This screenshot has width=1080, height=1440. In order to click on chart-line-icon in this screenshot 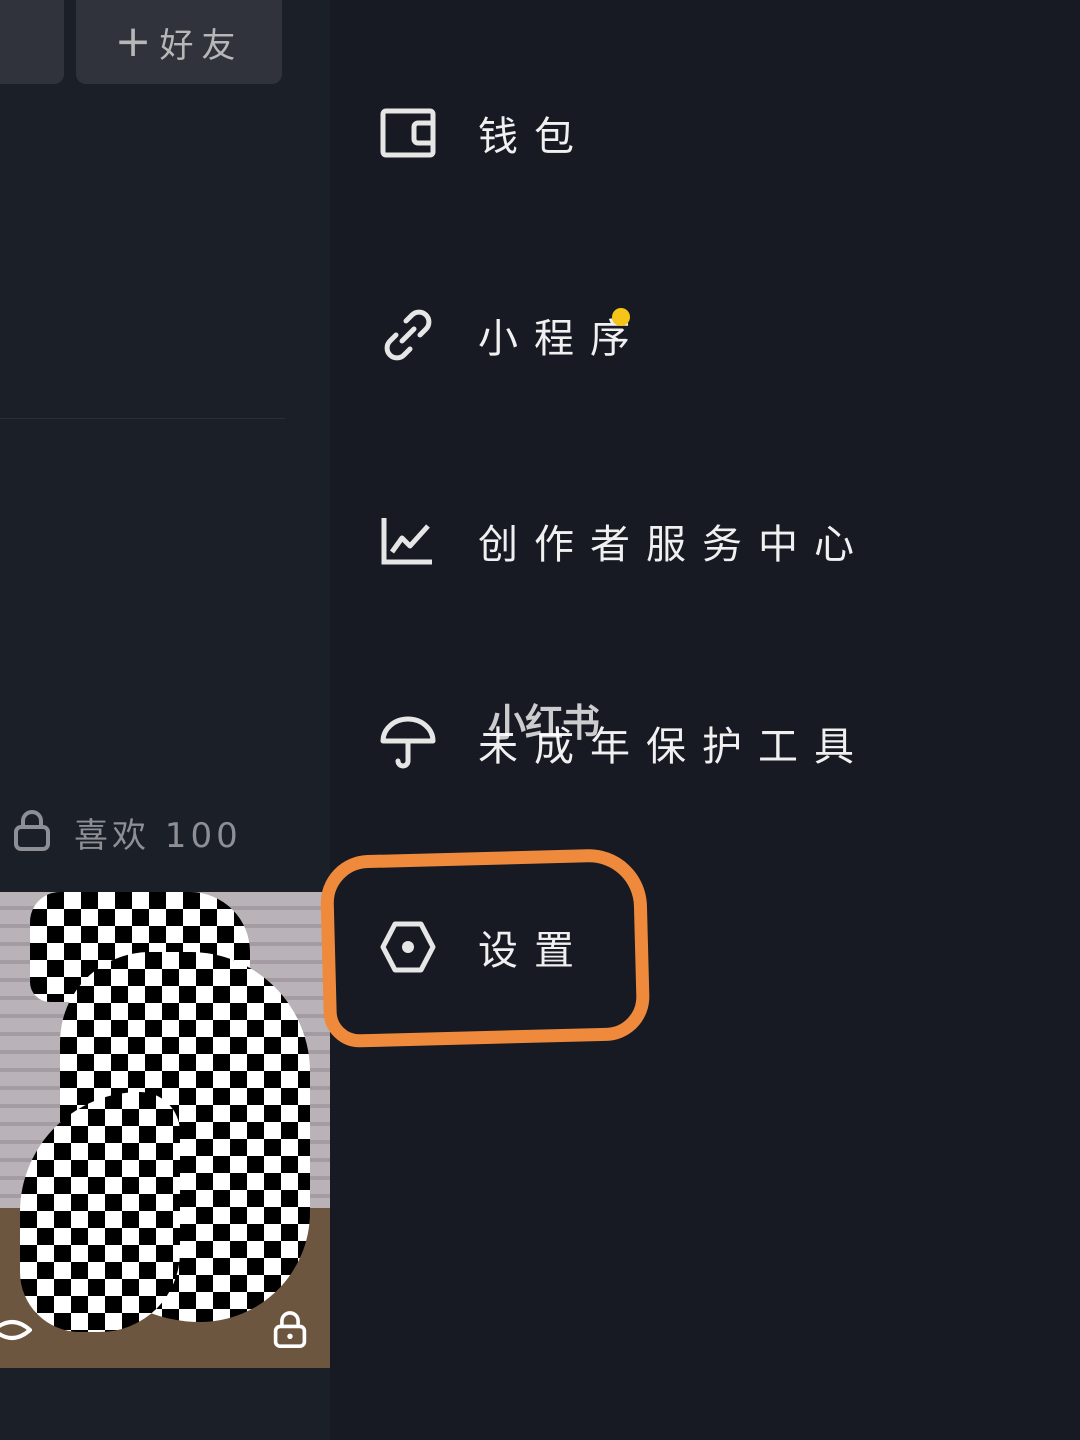, I will do `click(408, 541)`.